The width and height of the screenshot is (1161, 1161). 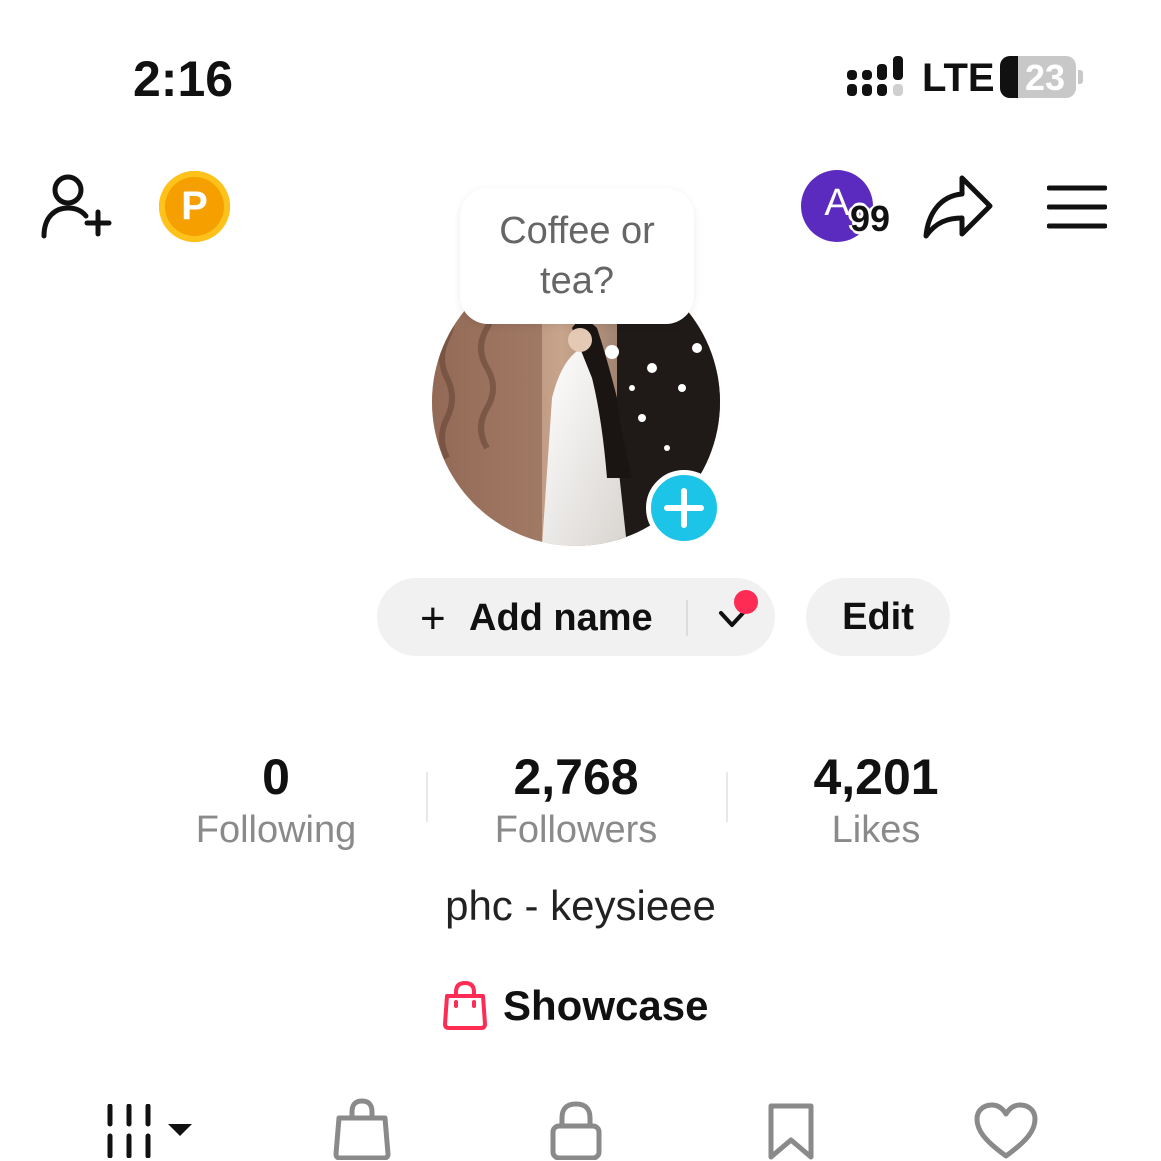 I want to click on note-bubble-text: Coffee or tea?, so click(x=577, y=256).